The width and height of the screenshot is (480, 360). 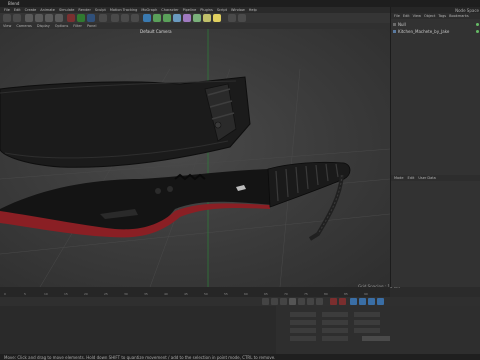 I want to click on object-row: Null, so click(x=436, y=24).